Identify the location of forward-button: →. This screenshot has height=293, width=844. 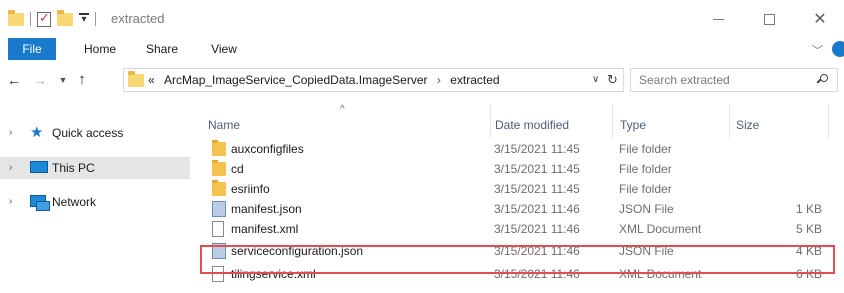
(40, 80).